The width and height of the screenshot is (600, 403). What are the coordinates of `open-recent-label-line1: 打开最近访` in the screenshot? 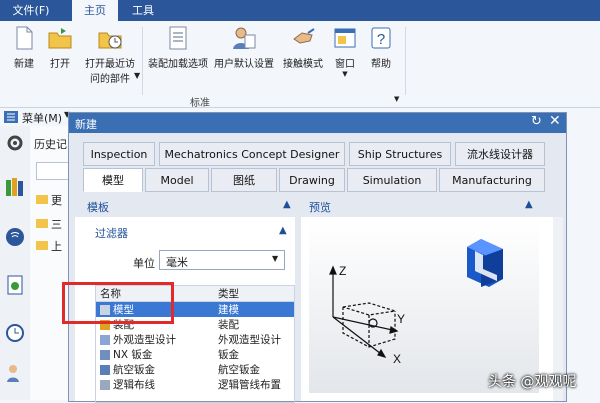 It's located at (110, 64).